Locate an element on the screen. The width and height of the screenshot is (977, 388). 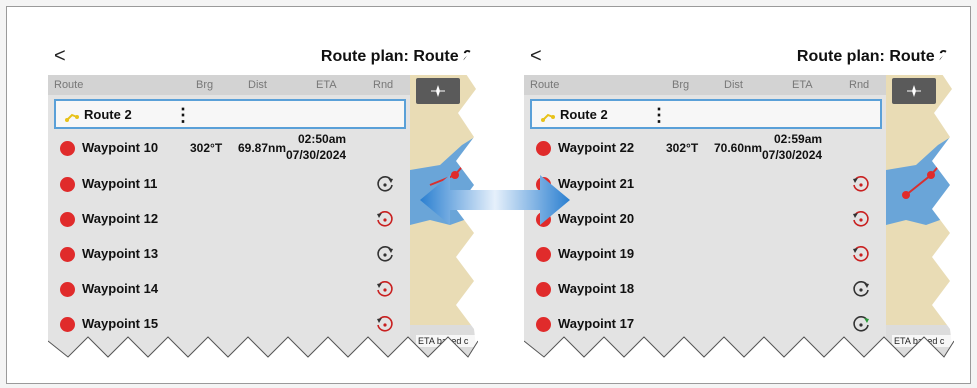
waypoint-name: Waypoint 19 is located at coordinates (596, 253).